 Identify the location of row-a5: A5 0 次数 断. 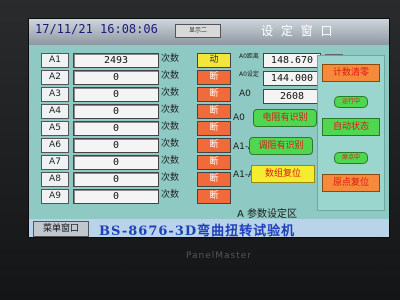
(134, 128).